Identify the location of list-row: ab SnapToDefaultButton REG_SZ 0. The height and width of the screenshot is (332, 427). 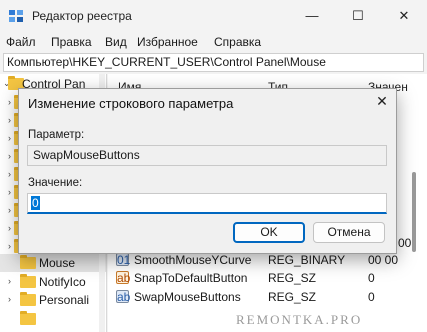
(262, 278).